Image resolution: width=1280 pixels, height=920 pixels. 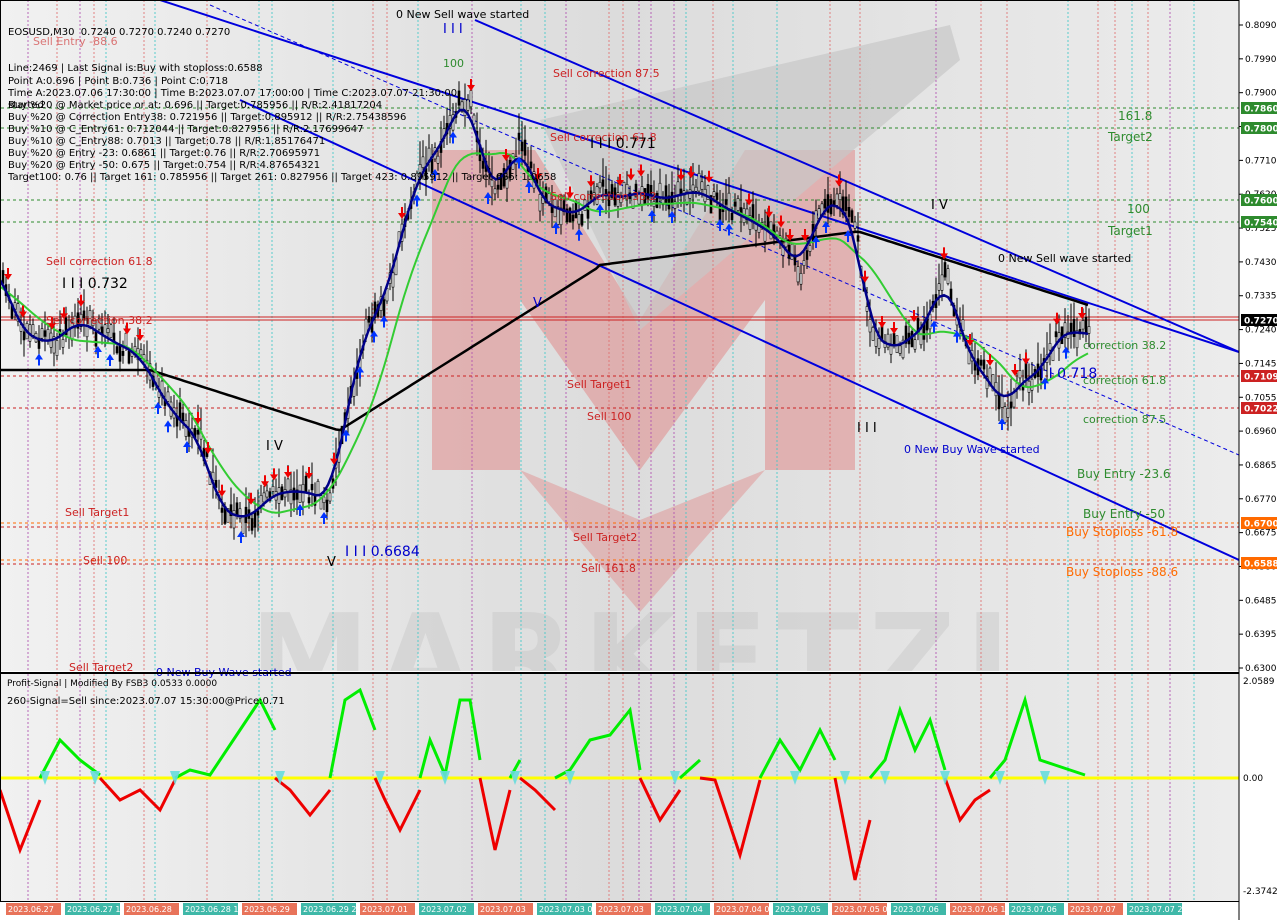 What do you see at coordinates (1261, 161) in the screenshot?
I see `price-tick-label: 0.7710` at bounding box center [1261, 161].